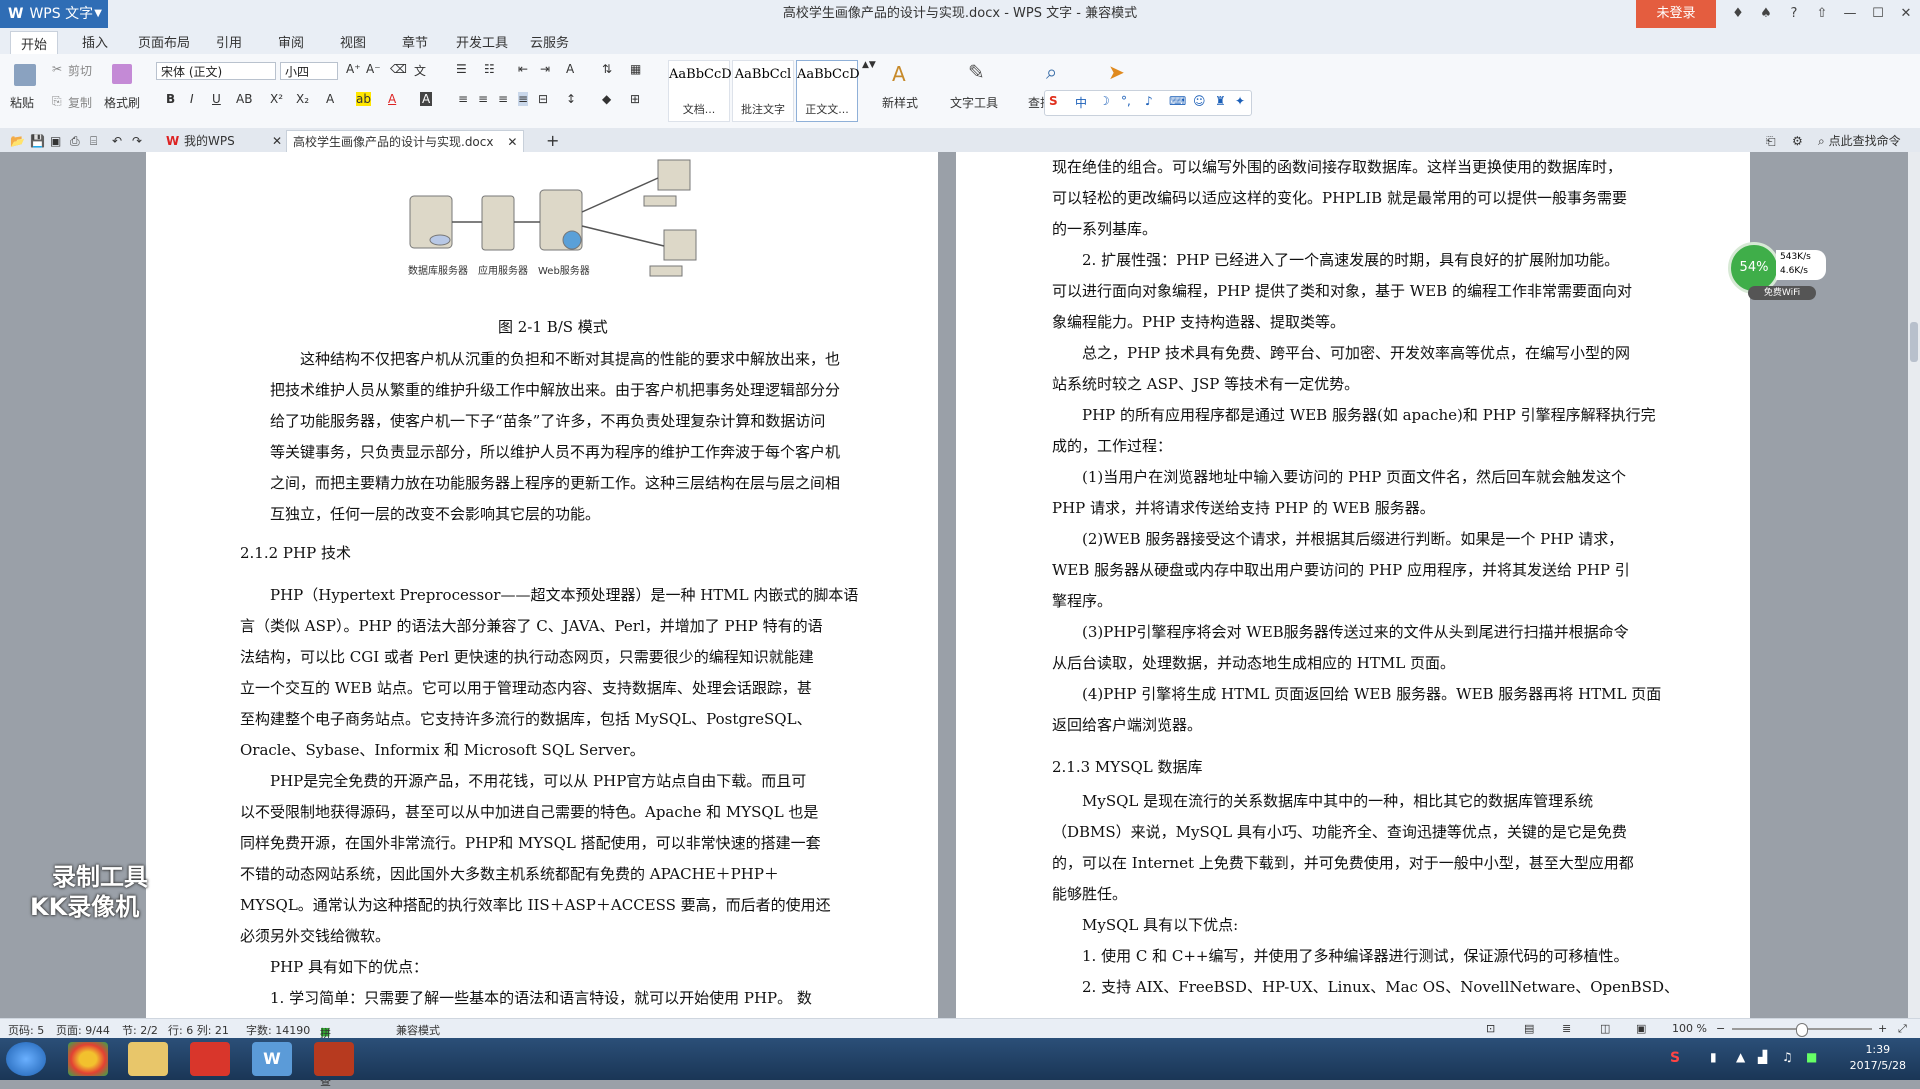 This screenshot has height=1089, width=1920. Describe the element at coordinates (148, 1059) in the screenshot. I see `explorer-icon` at that location.